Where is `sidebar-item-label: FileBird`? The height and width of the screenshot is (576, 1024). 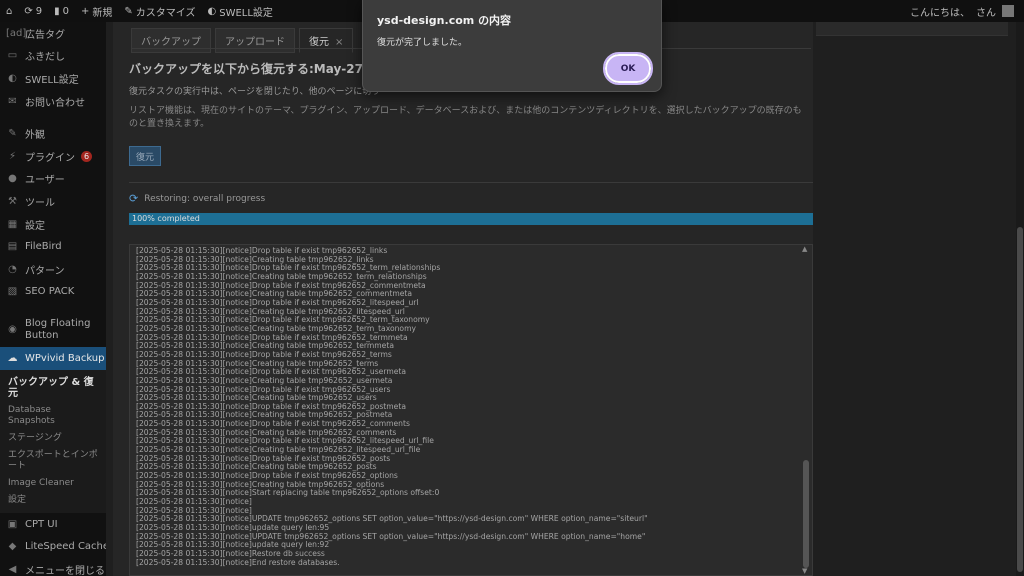
sidebar-item-label: FileBird is located at coordinates (43, 247).